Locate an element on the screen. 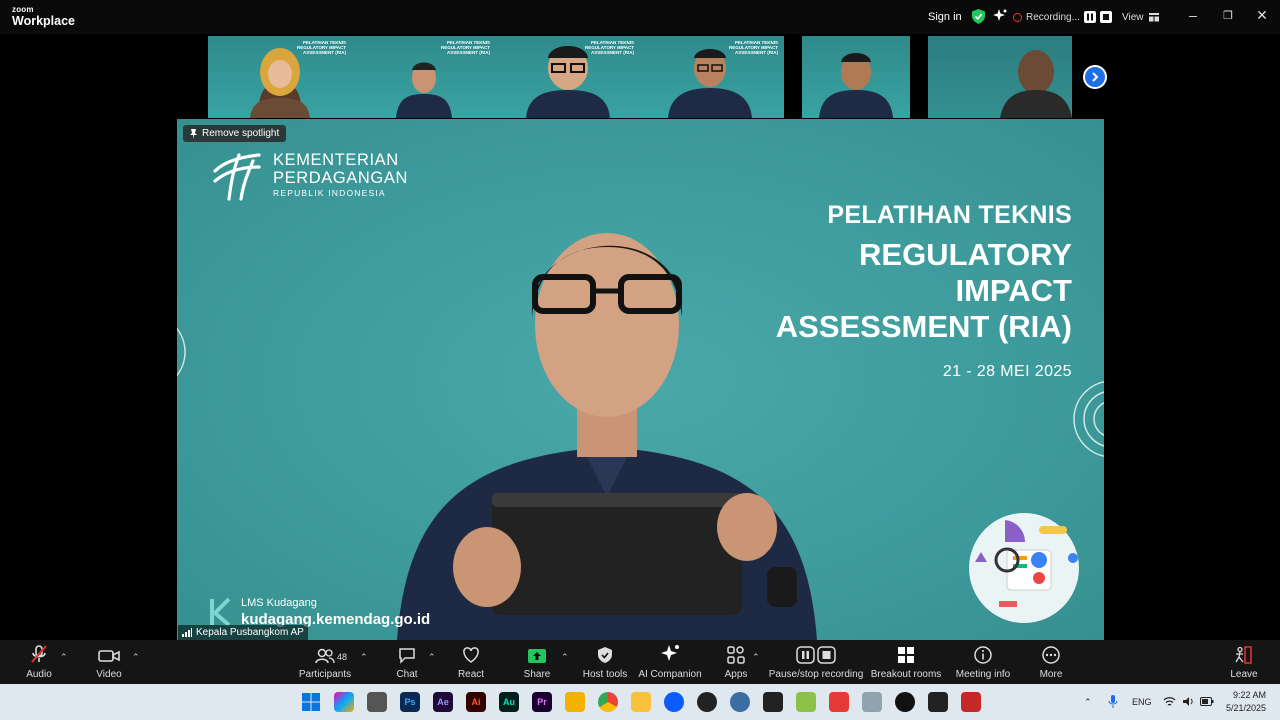  security-shield-icon is located at coordinates (978, 16).